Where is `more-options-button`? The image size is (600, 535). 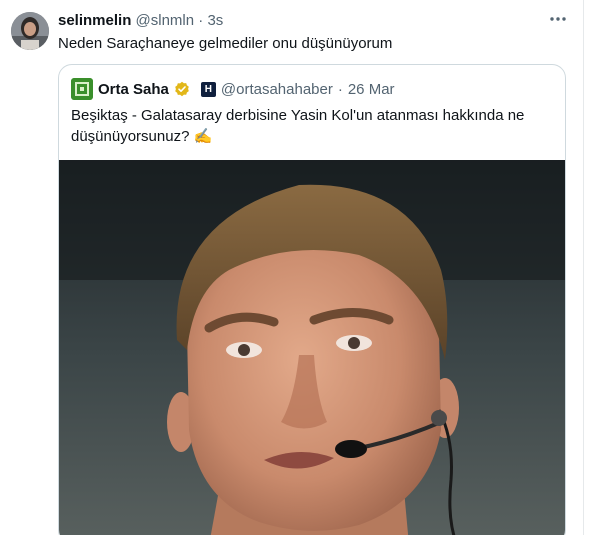 more-options-button is located at coordinates (558, 19).